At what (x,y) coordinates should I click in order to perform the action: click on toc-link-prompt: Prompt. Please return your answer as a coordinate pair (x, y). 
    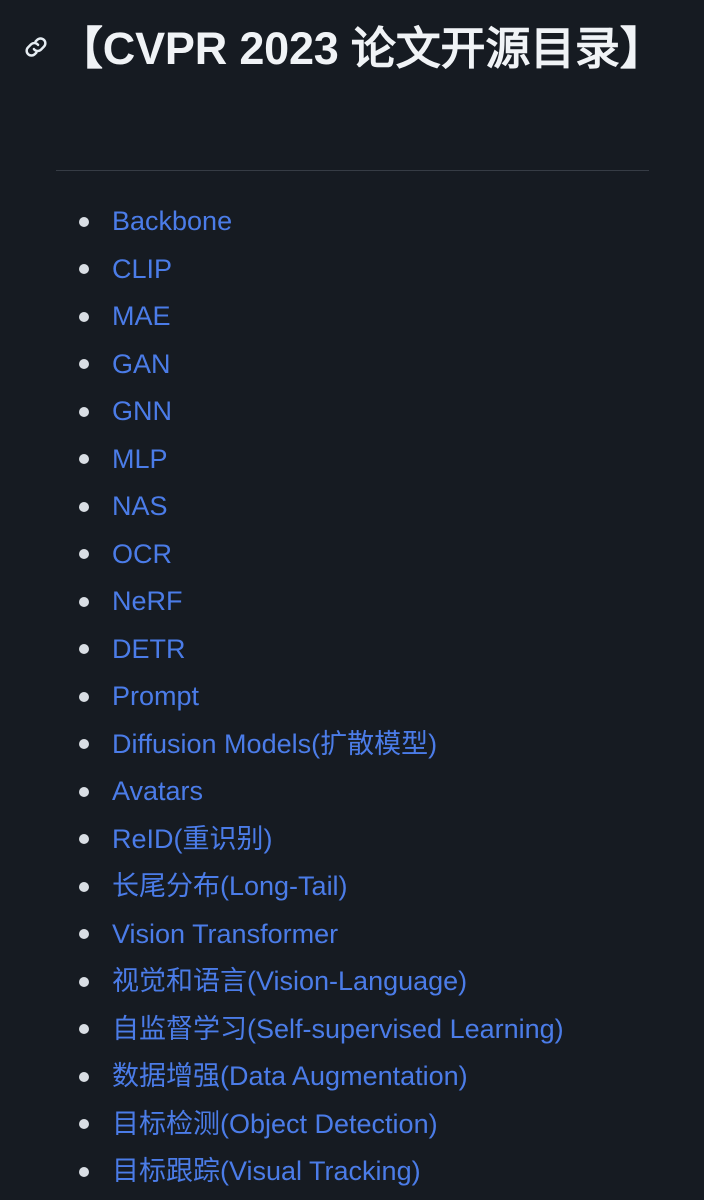
    Looking at the image, I should click on (155, 697).